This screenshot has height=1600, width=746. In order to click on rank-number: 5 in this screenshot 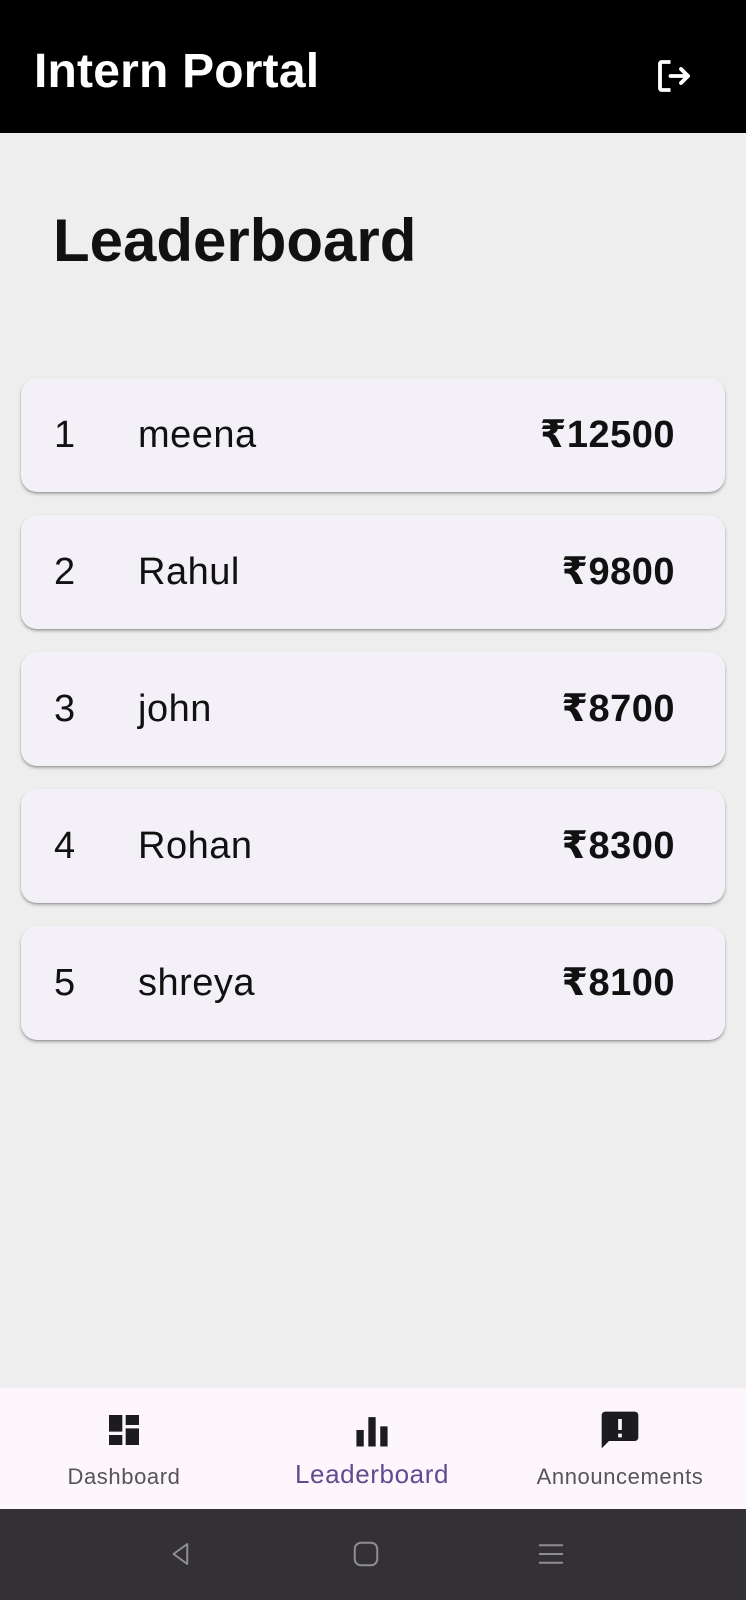, I will do `click(65, 983)`.